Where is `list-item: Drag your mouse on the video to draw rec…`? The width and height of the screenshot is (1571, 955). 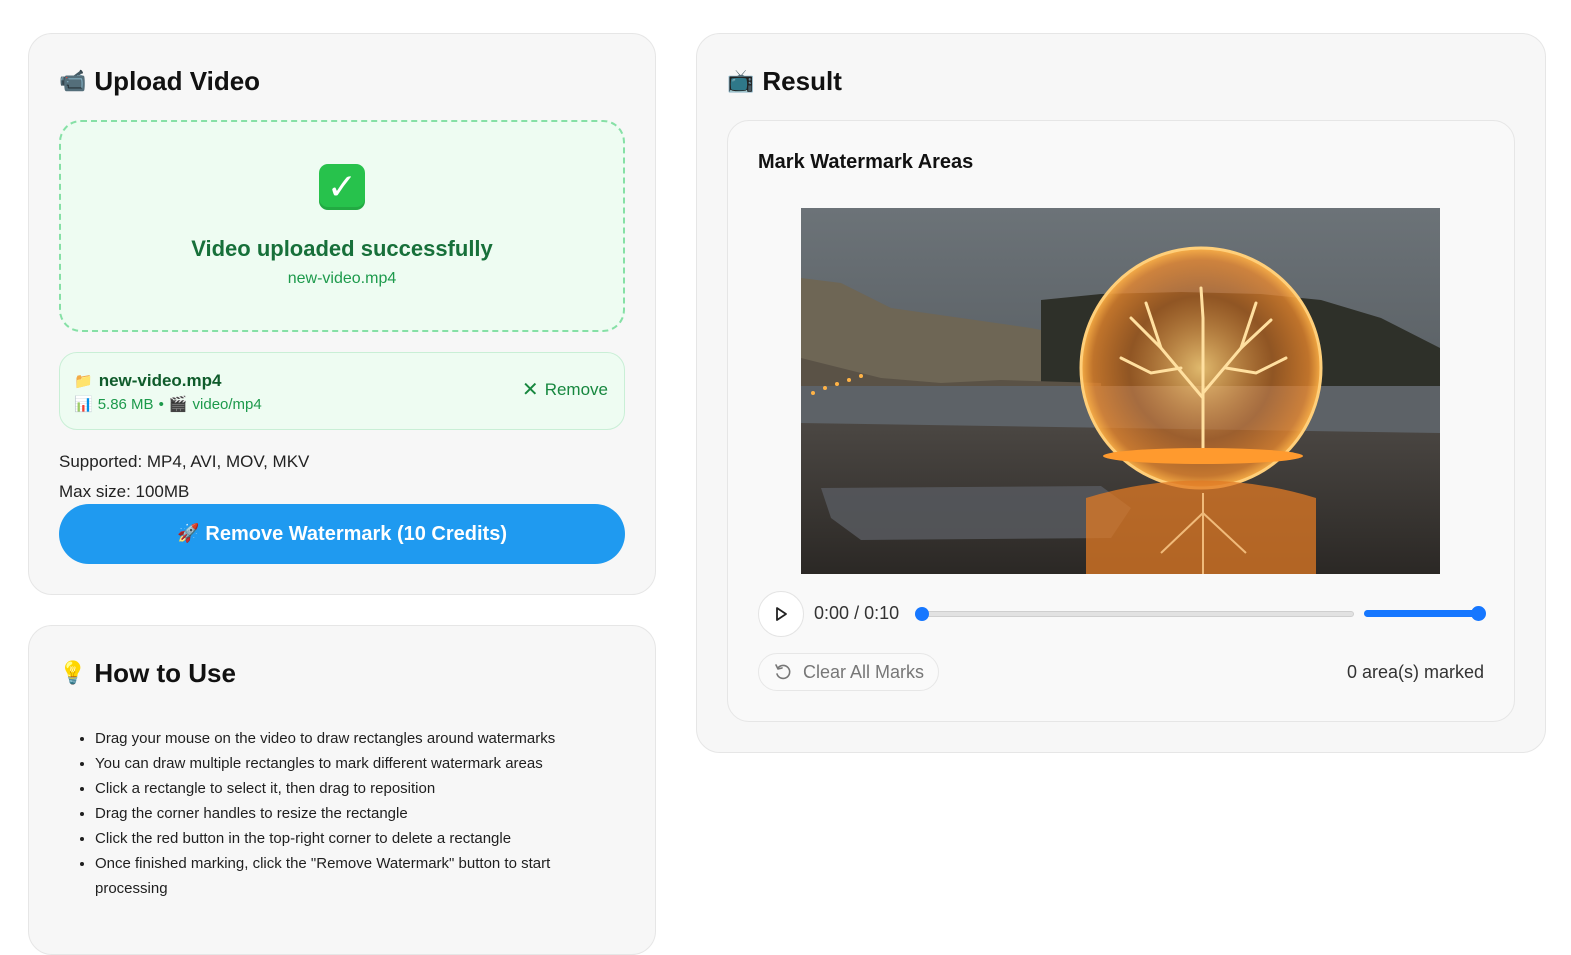
list-item: Drag your mouse on the video to draw rec… is located at coordinates (355, 738).